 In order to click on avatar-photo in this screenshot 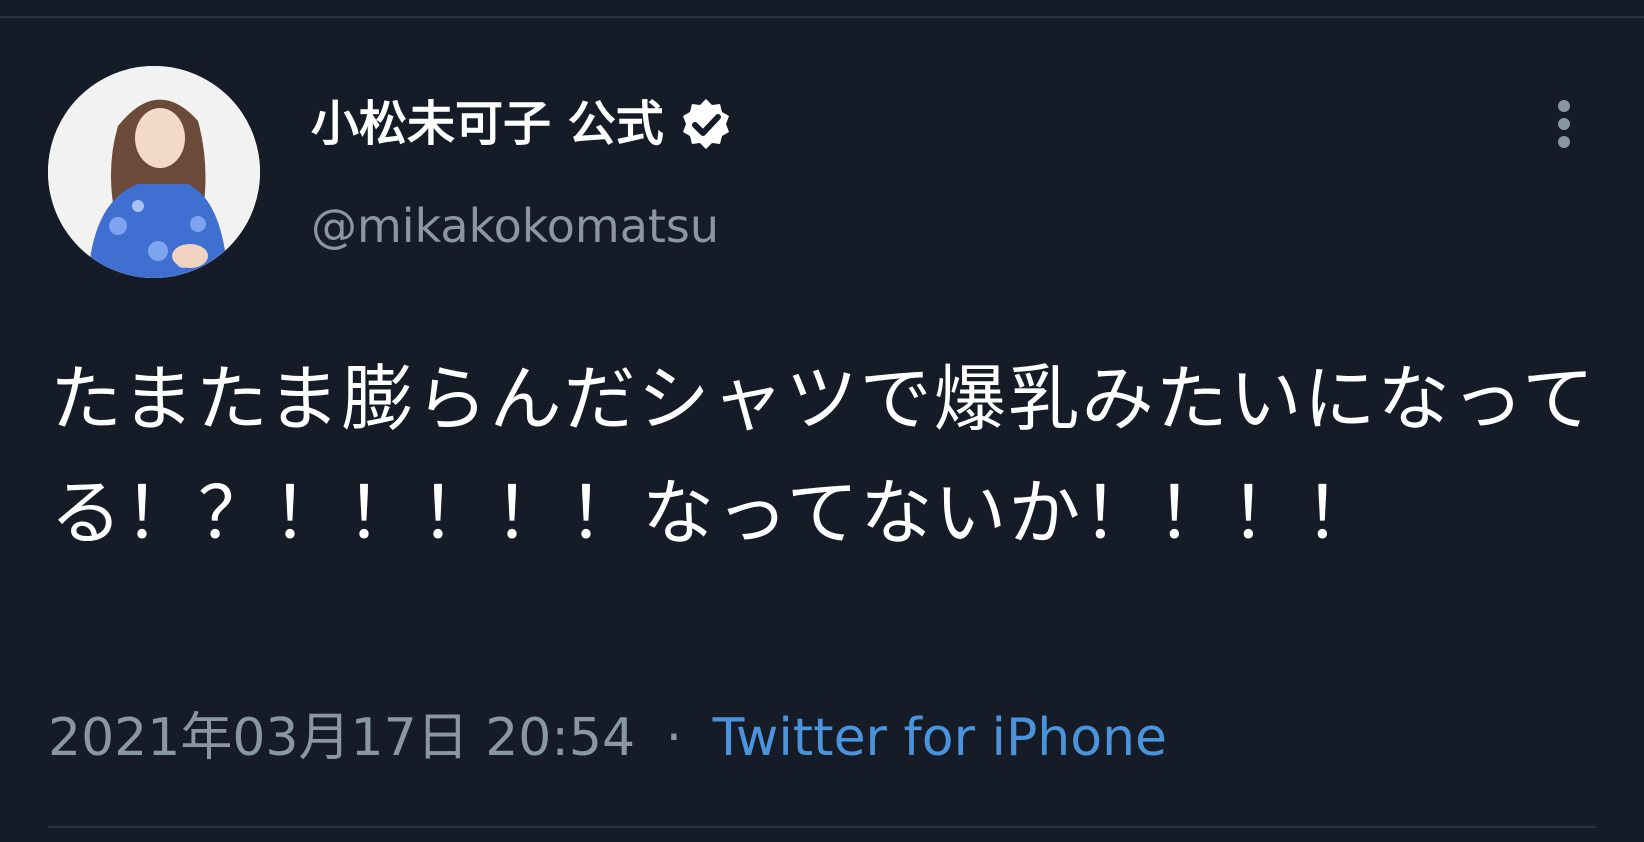, I will do `click(154, 172)`.